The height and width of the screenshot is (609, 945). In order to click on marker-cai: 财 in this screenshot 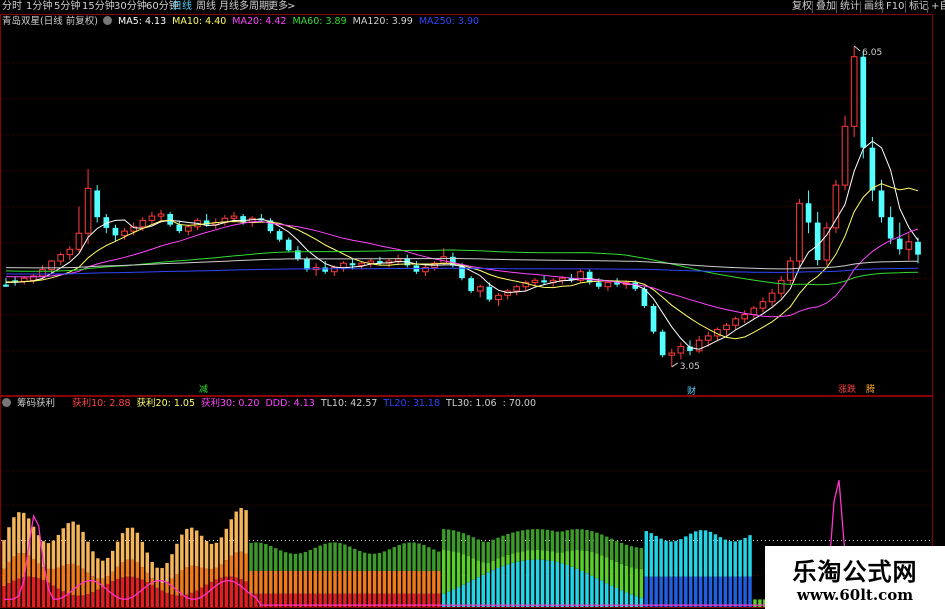, I will do `click(691, 391)`.